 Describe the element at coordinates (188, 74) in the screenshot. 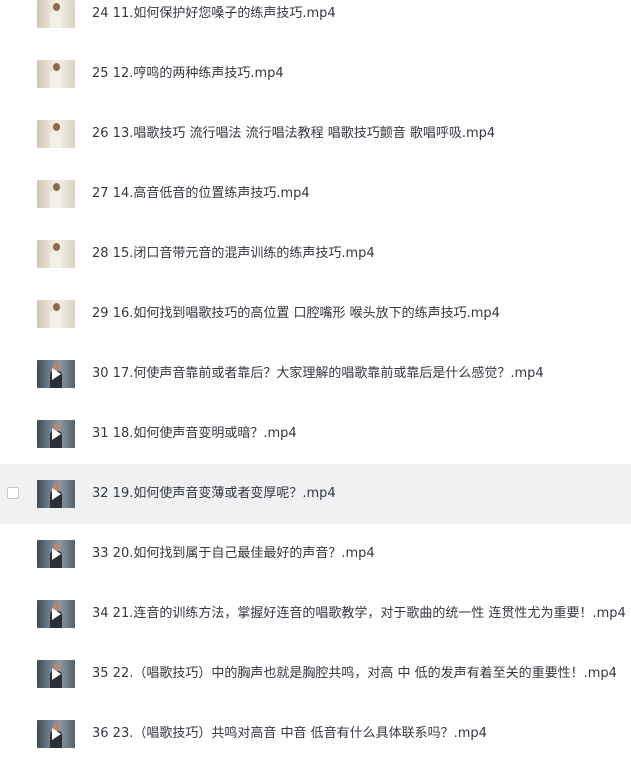

I see `file-name: 25 12.哼鸣的两种练声技巧.mp4` at that location.